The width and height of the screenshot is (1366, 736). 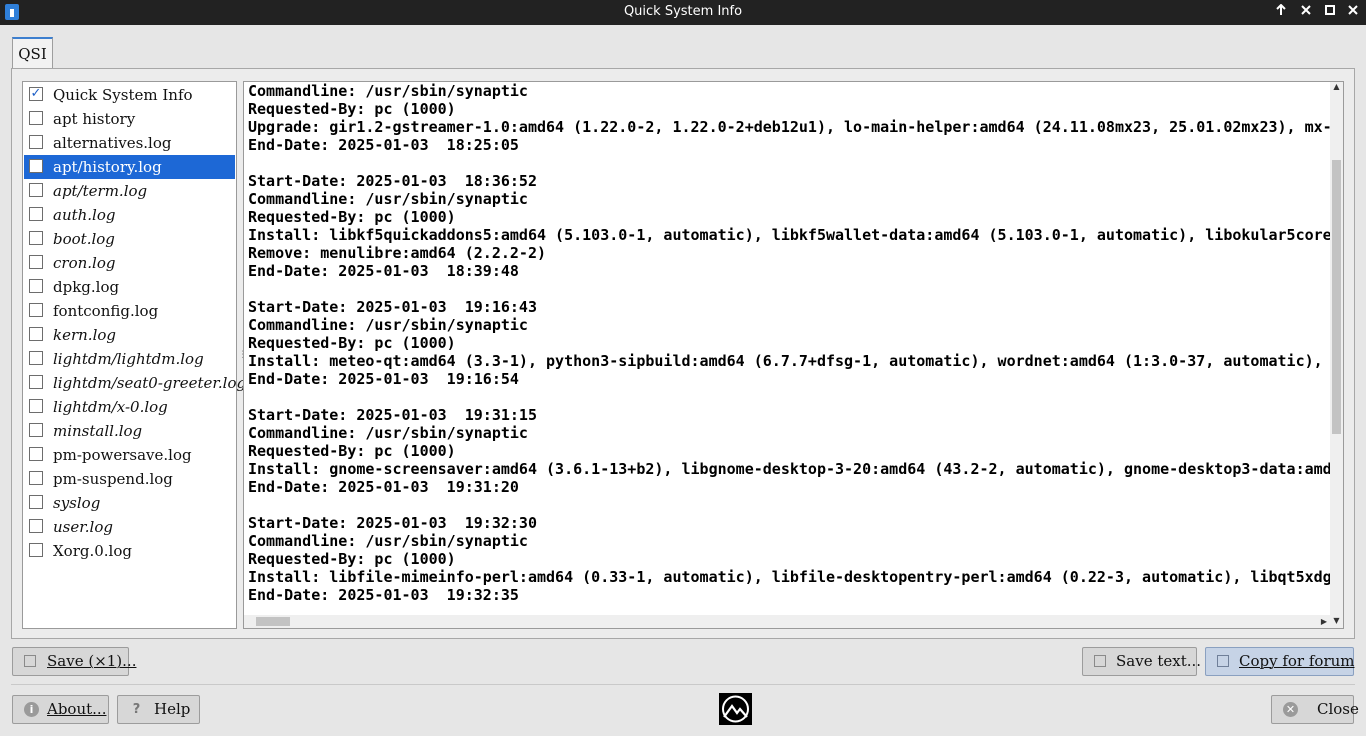 I want to click on minimize-button, so click(x=1306, y=12).